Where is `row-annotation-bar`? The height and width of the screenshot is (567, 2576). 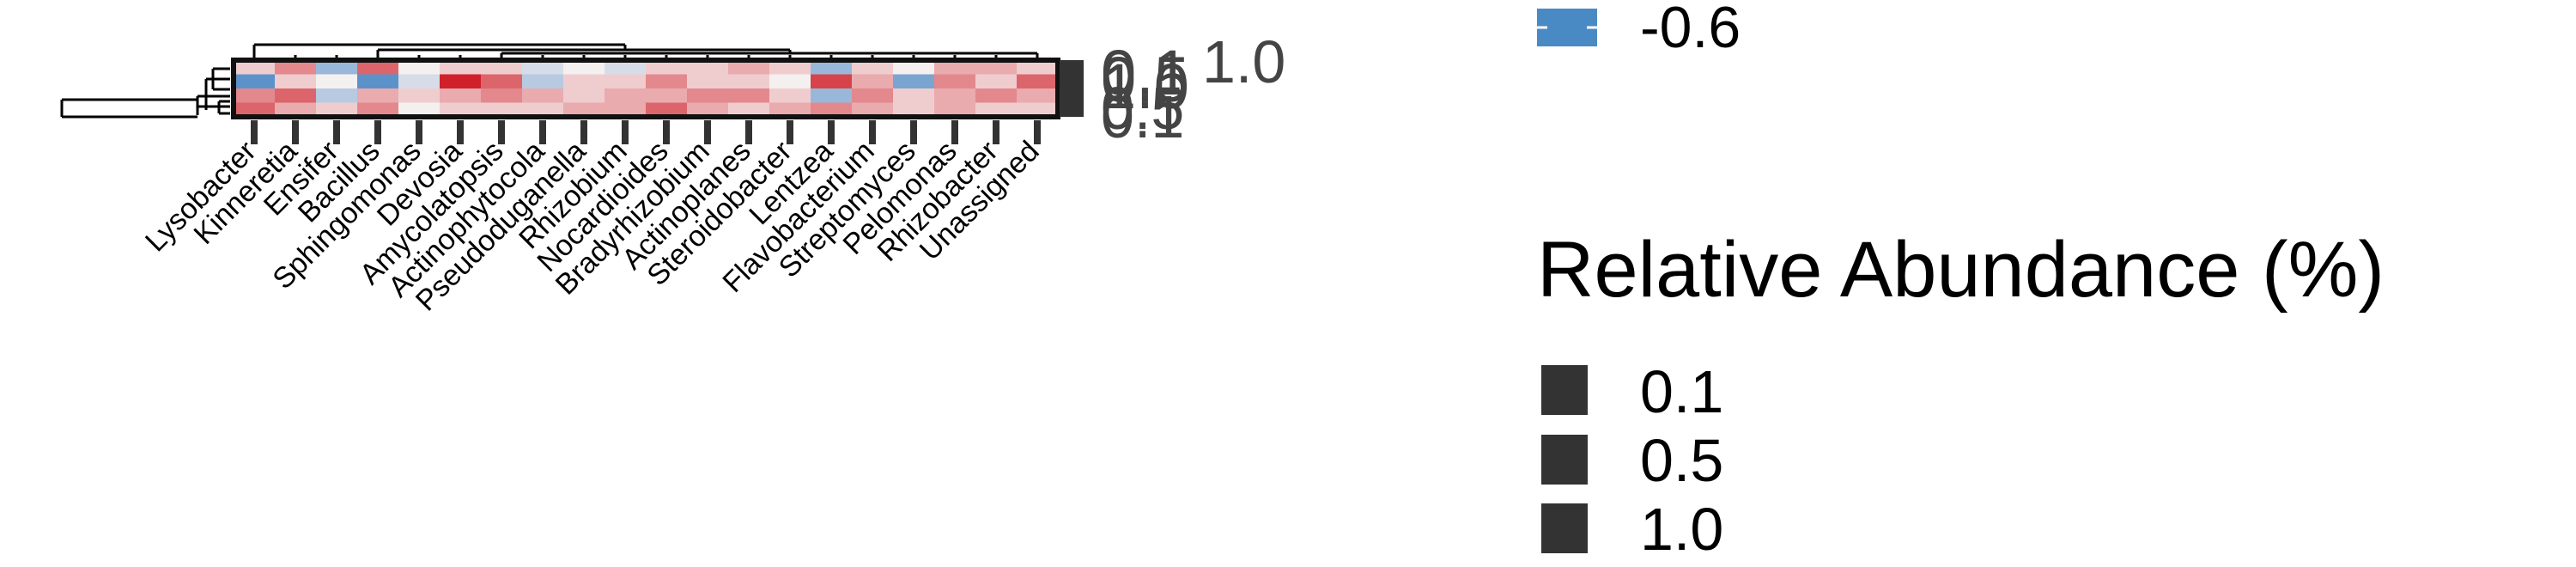
row-annotation-bar is located at coordinates (1072, 88).